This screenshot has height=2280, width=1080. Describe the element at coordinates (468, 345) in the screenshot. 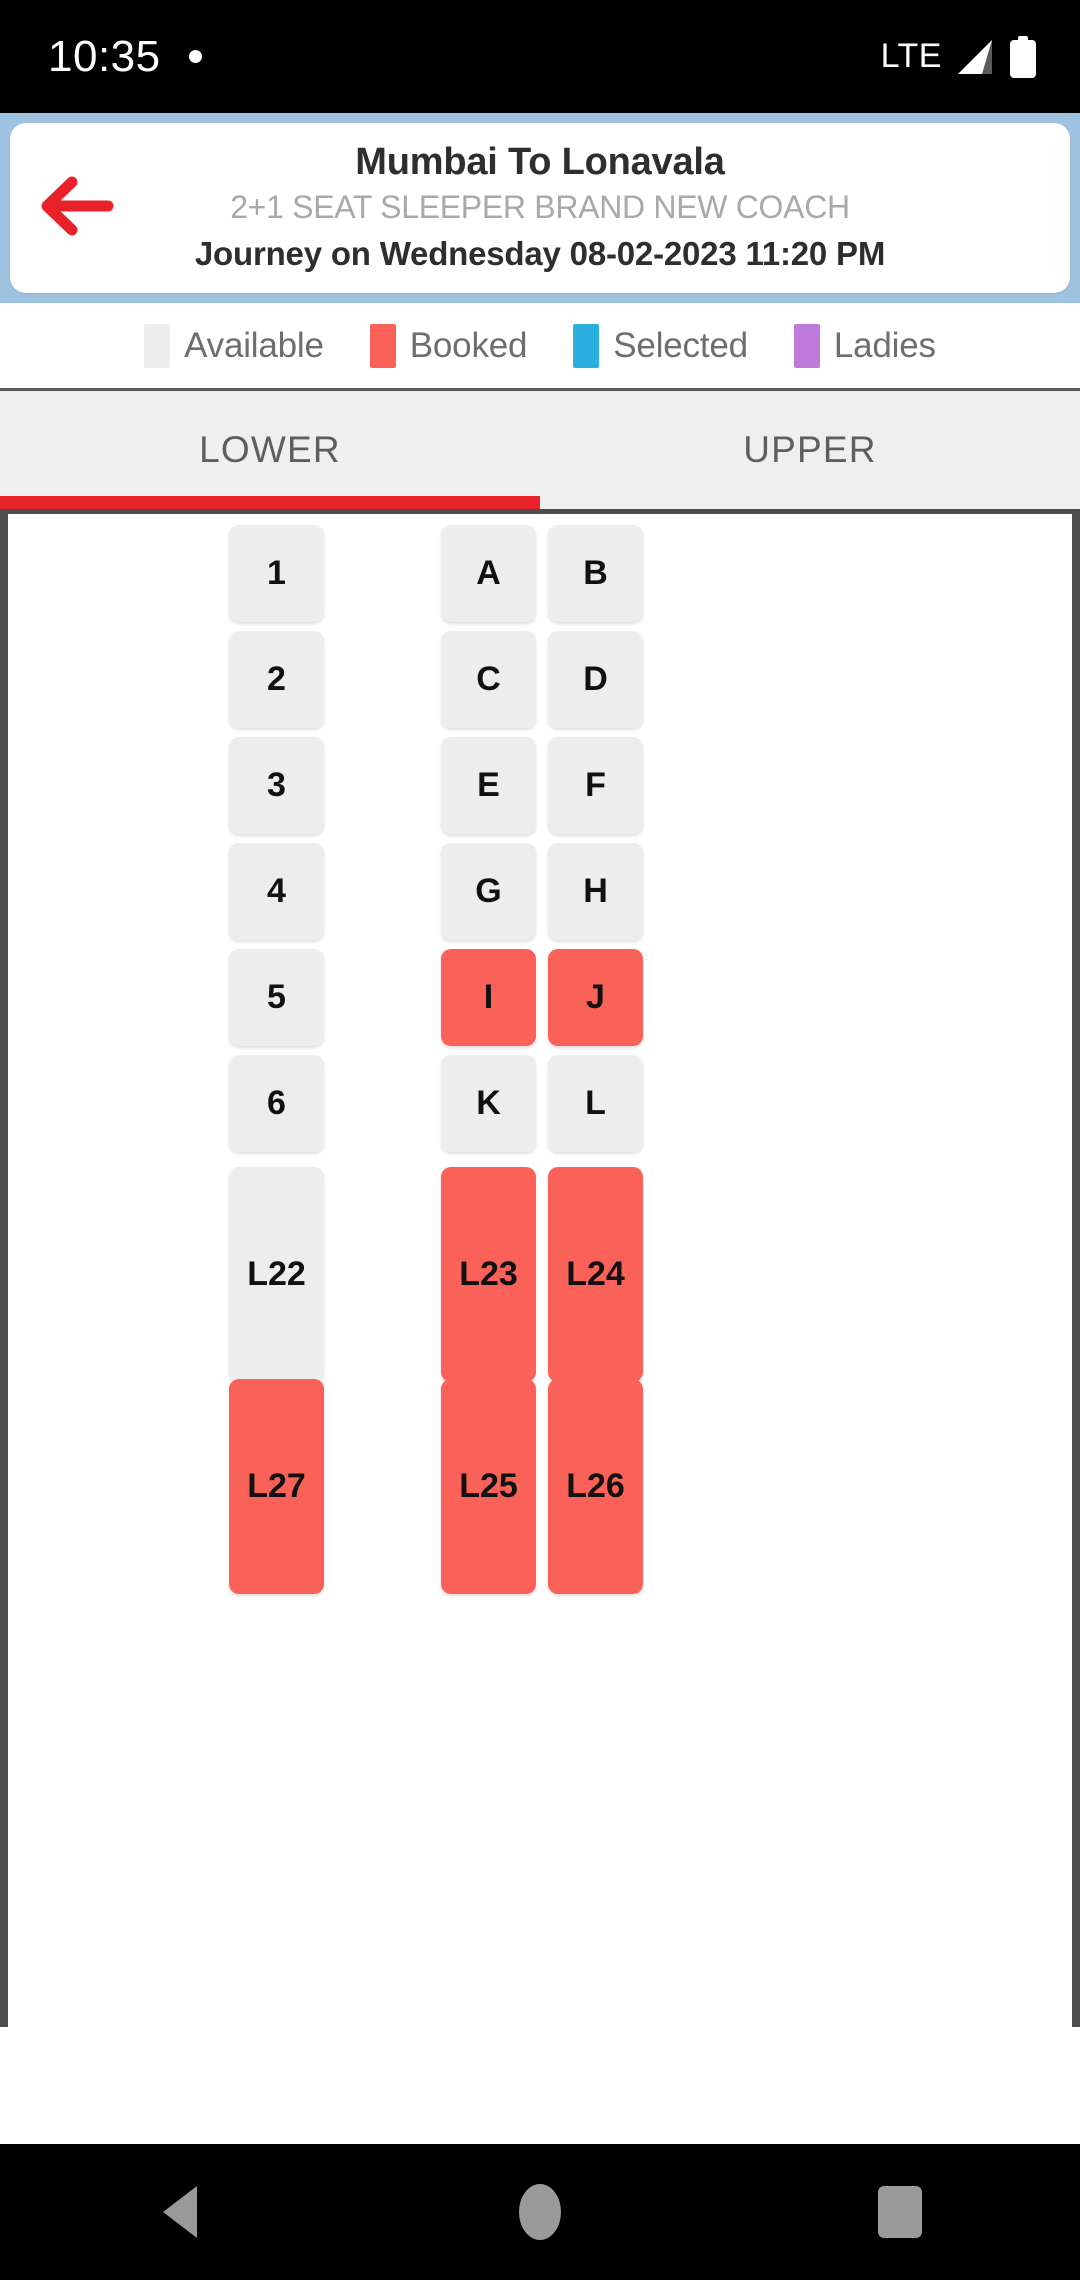

I see `legend-label: Booked` at that location.